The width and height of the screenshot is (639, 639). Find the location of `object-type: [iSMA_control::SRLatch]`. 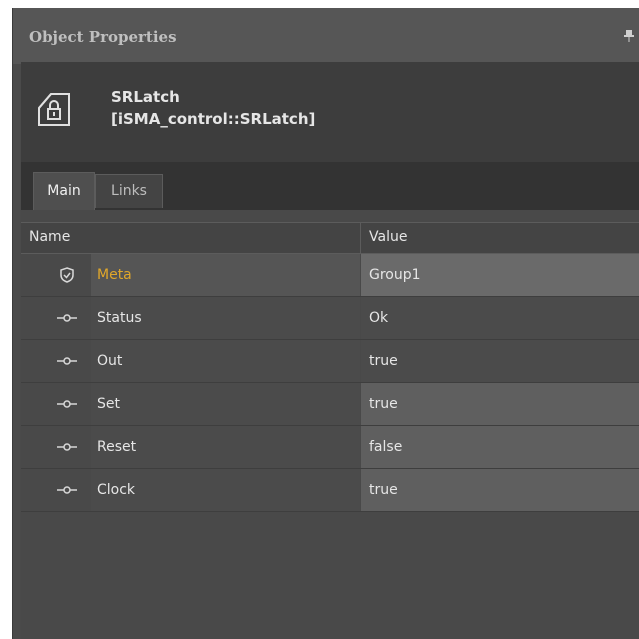

object-type: [iSMA_control::SRLatch] is located at coordinates (213, 119).